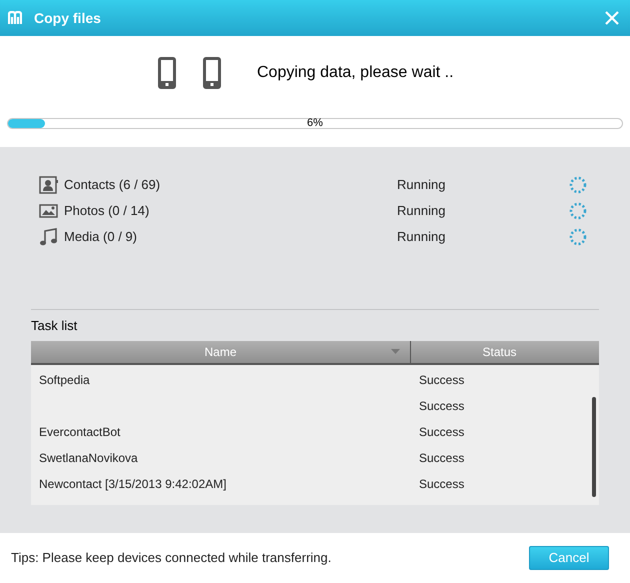  Describe the element at coordinates (221, 351) in the screenshot. I see `column-header: Name` at that location.